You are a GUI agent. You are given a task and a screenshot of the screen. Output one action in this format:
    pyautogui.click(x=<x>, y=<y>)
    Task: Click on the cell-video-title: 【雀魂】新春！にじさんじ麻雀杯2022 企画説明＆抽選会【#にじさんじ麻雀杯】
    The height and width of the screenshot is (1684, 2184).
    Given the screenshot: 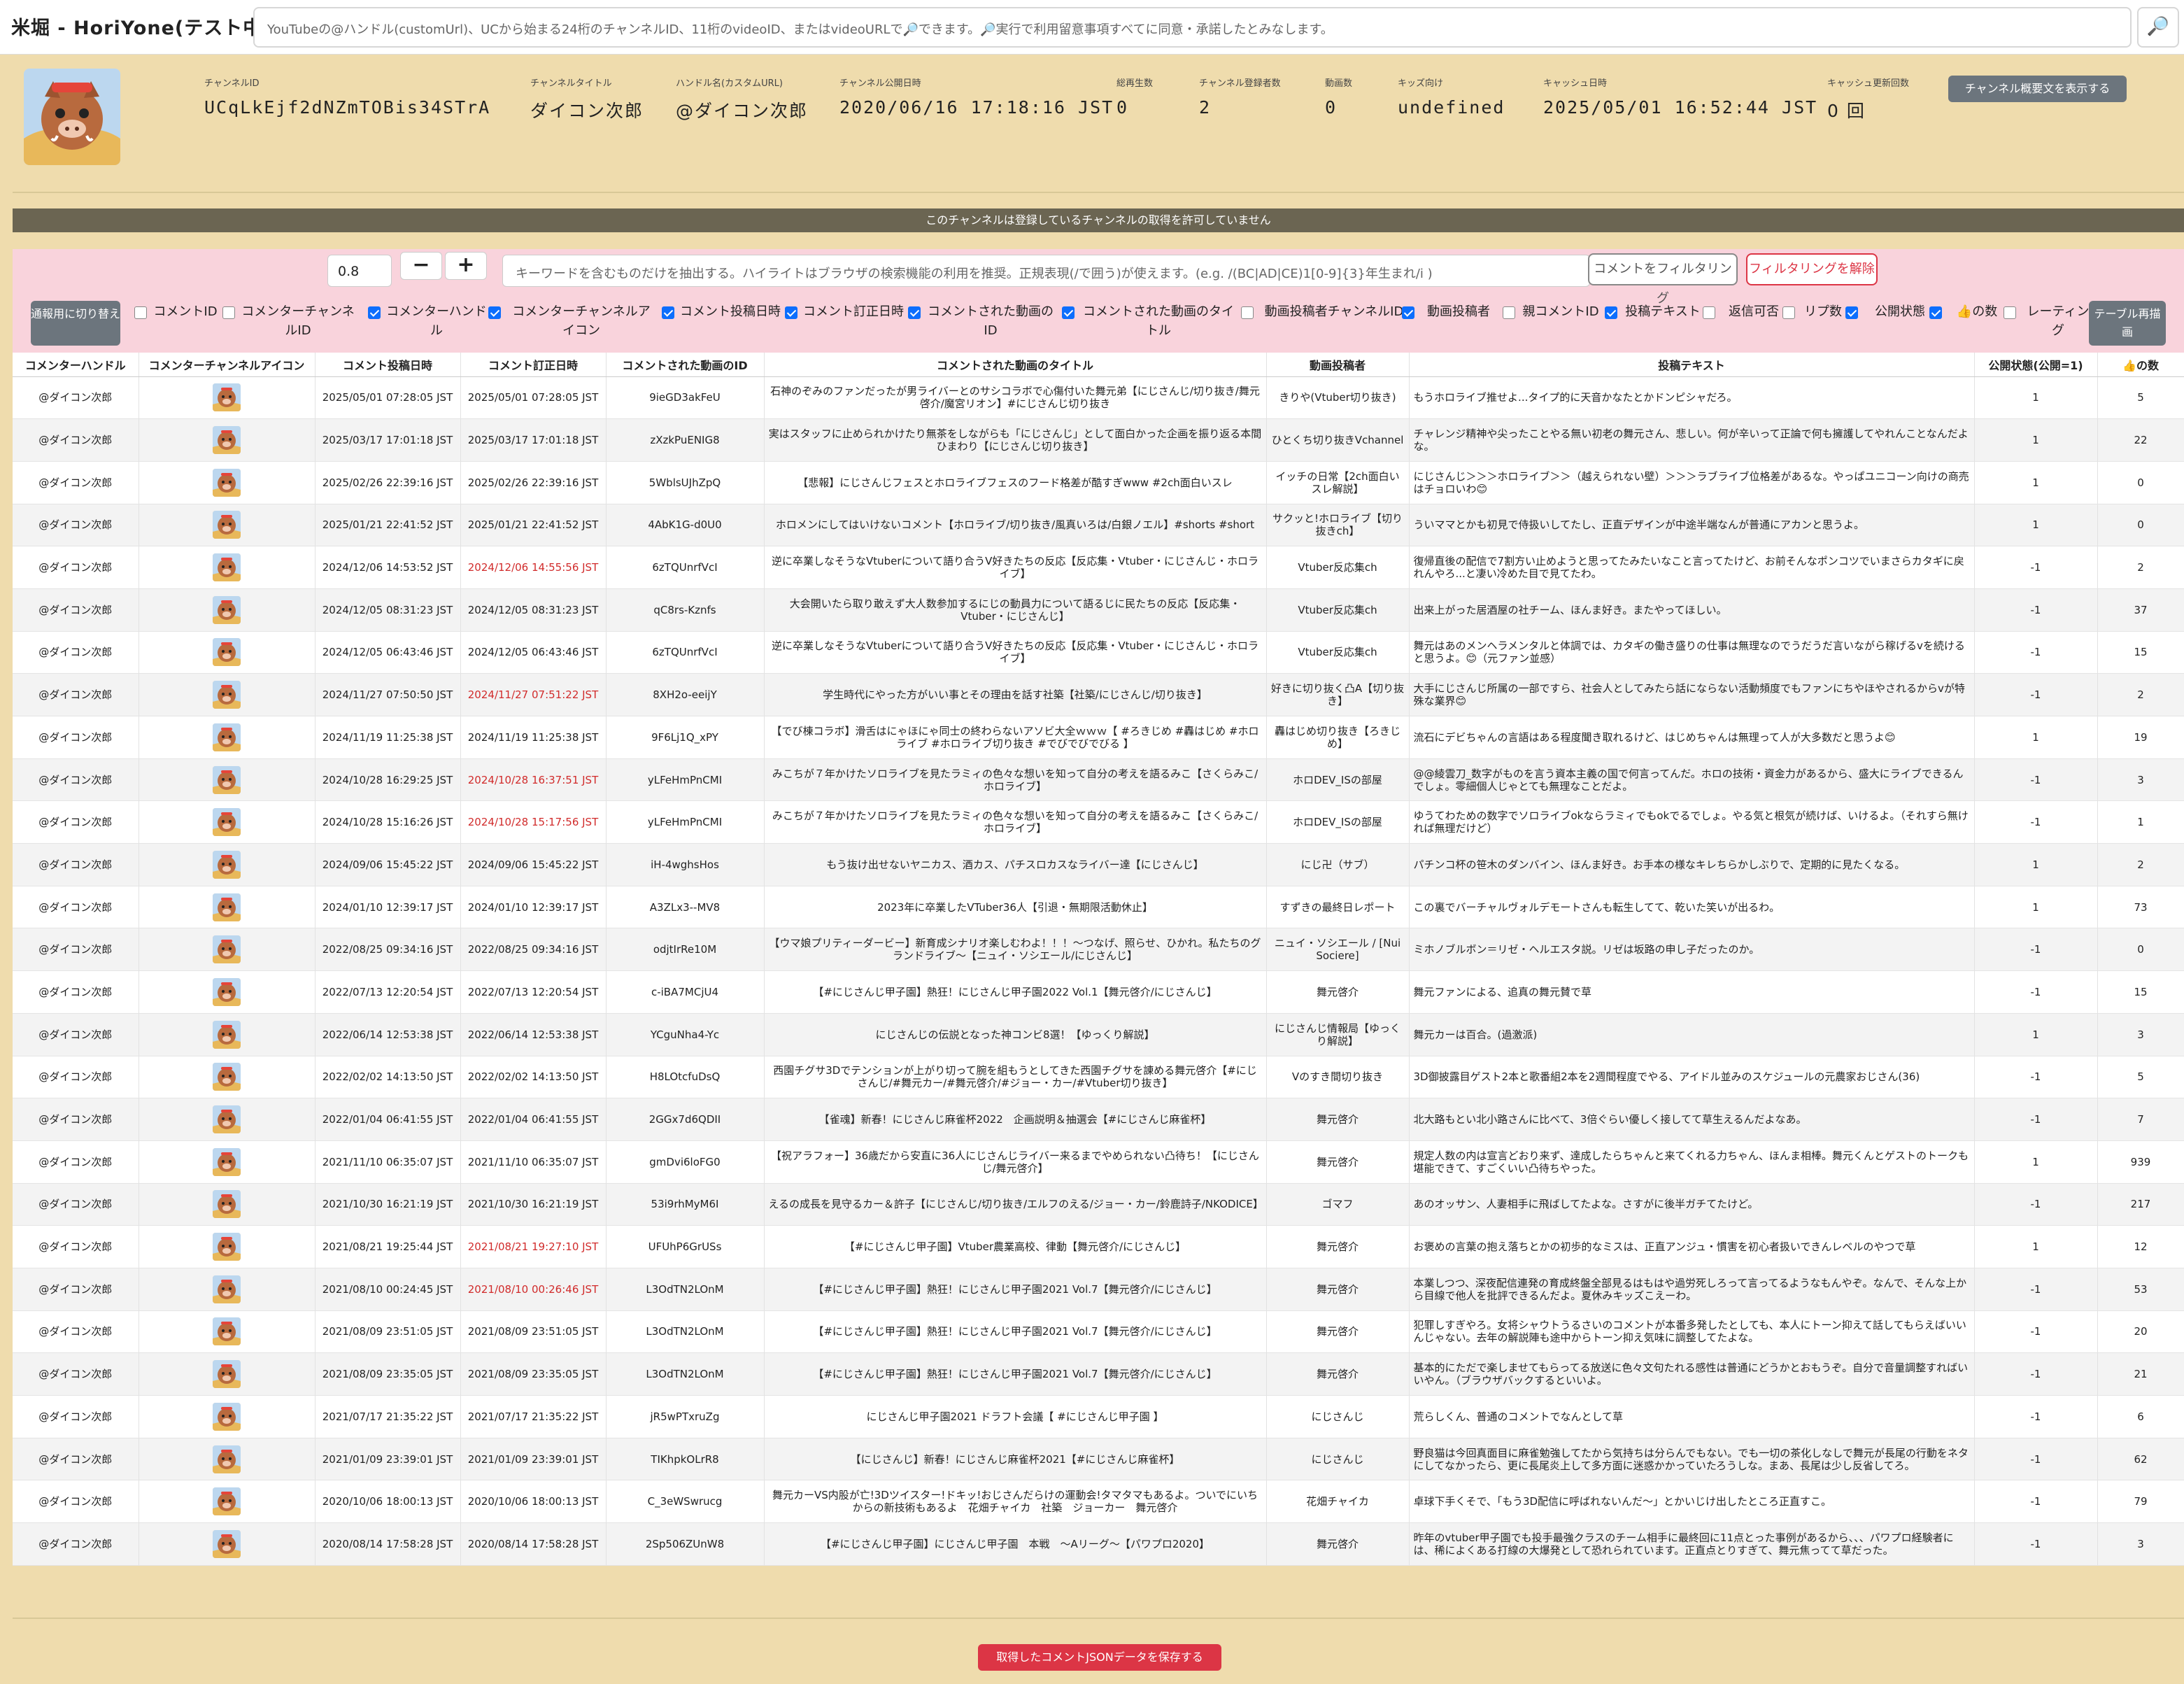 What is the action you would take?
    pyautogui.click(x=1015, y=1119)
    